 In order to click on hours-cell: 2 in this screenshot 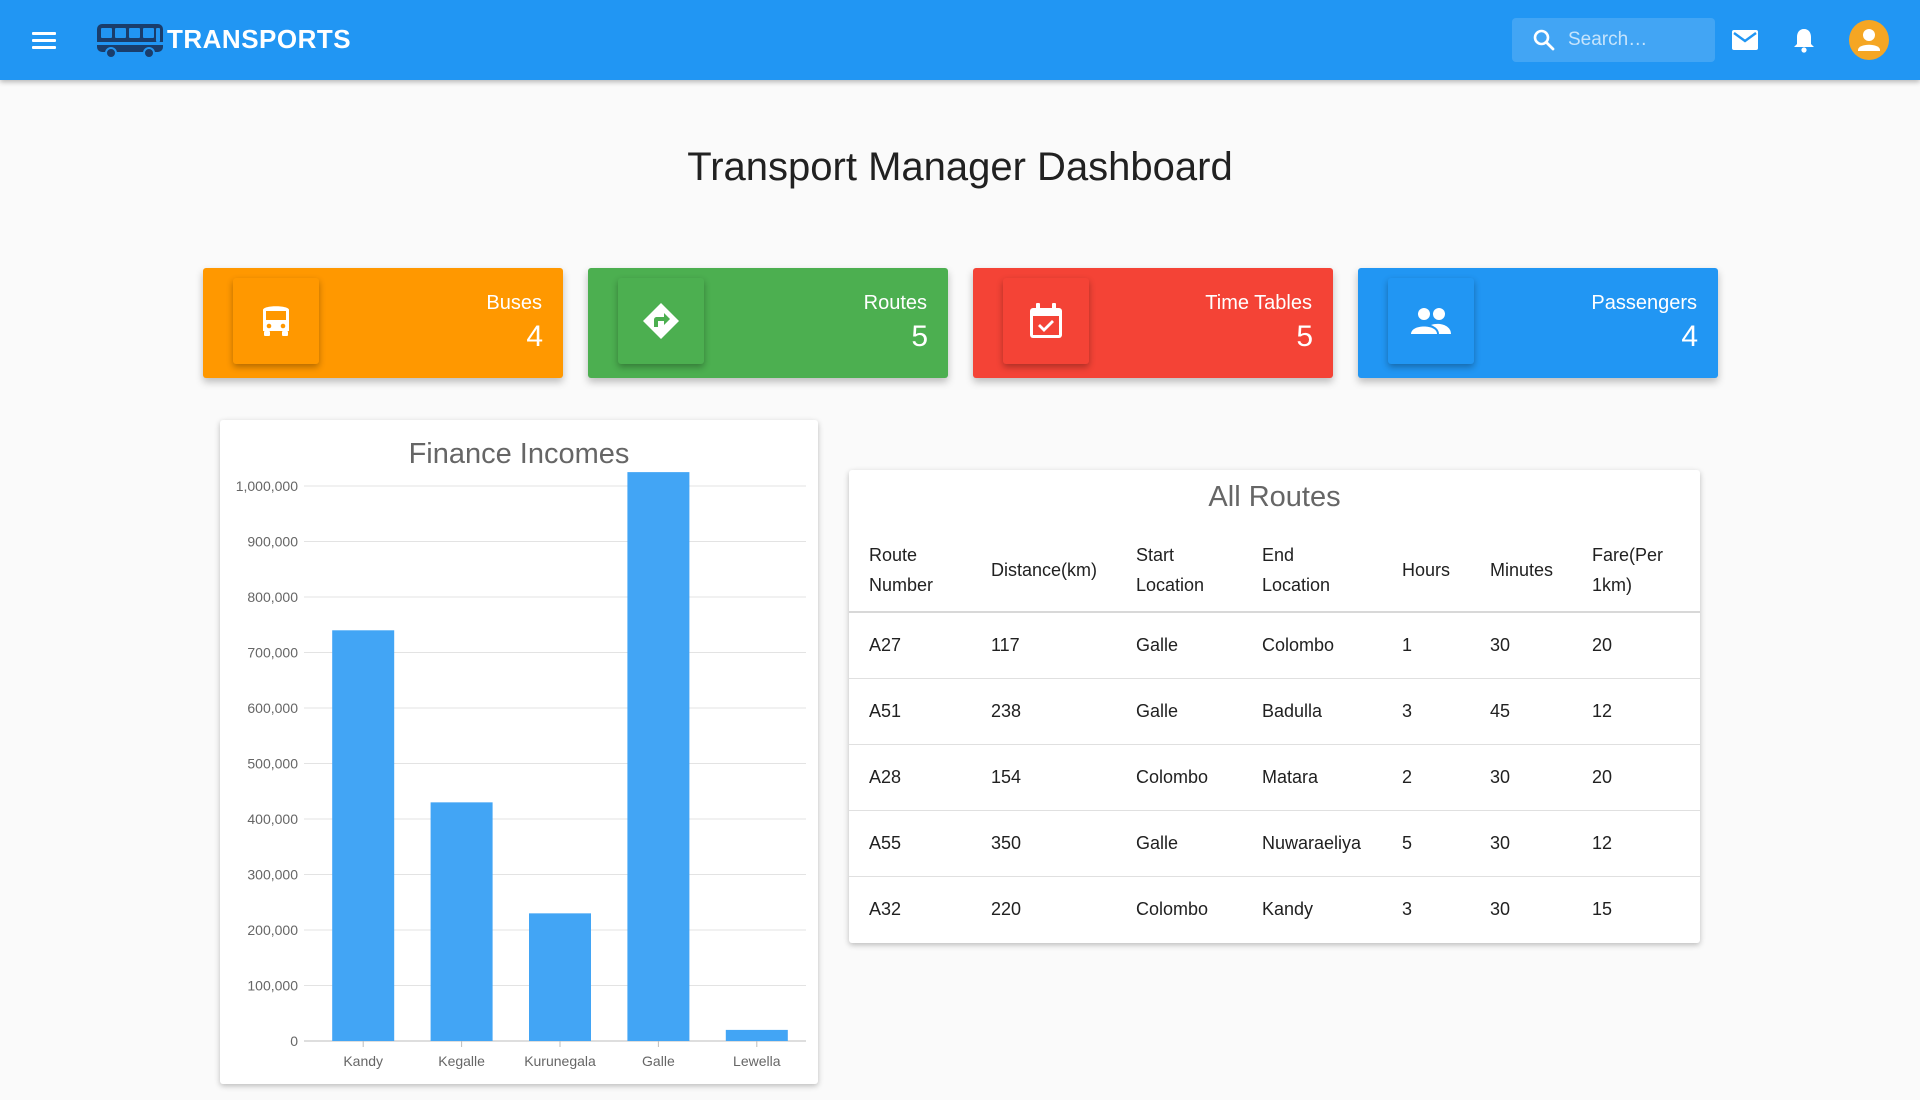, I will do `click(1426, 777)`.